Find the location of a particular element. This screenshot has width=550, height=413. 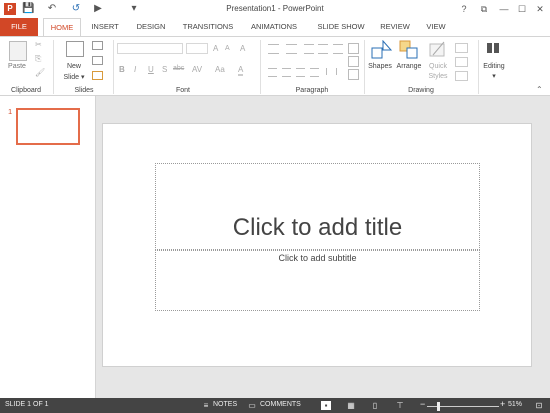

align-left-icon is located at coordinates (272, 72).